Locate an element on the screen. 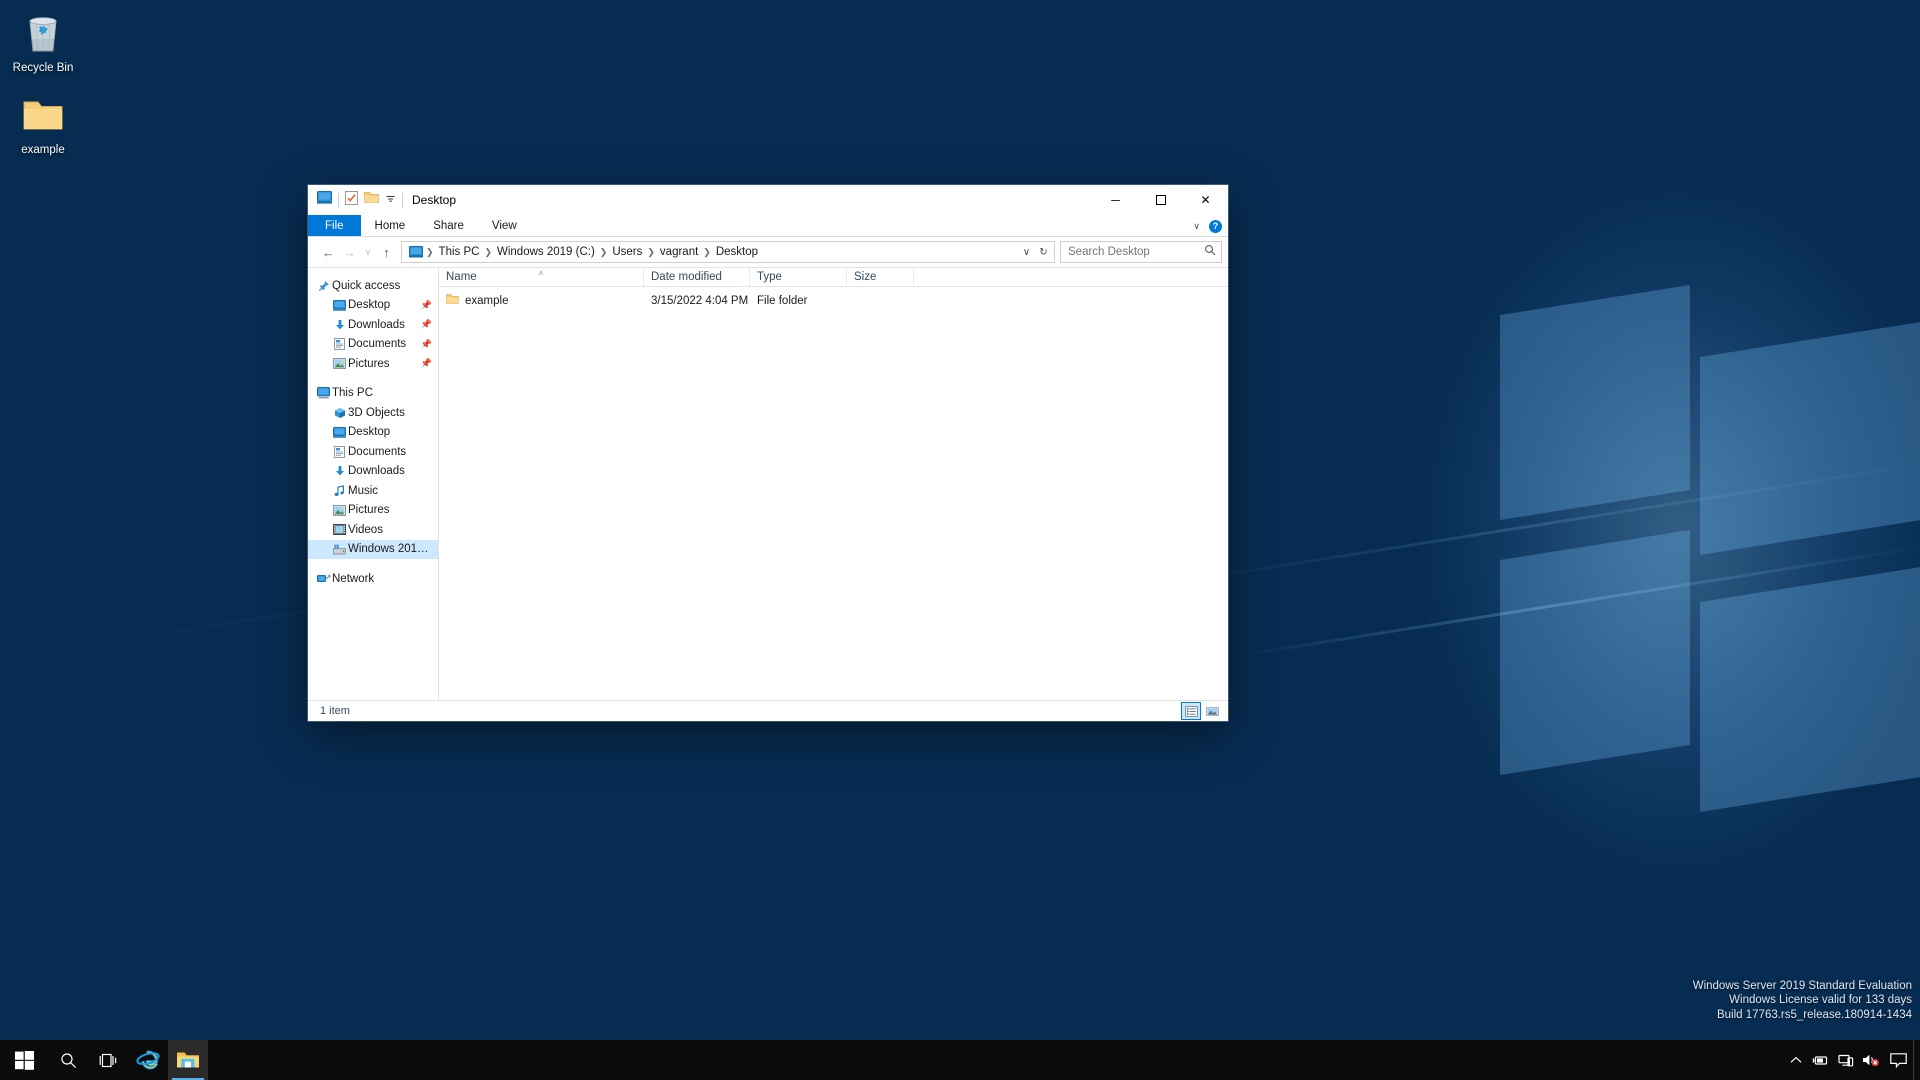 This screenshot has height=1080, width=1920. address-bar-buttons: ∨ ↻ is located at coordinates (1035, 252).